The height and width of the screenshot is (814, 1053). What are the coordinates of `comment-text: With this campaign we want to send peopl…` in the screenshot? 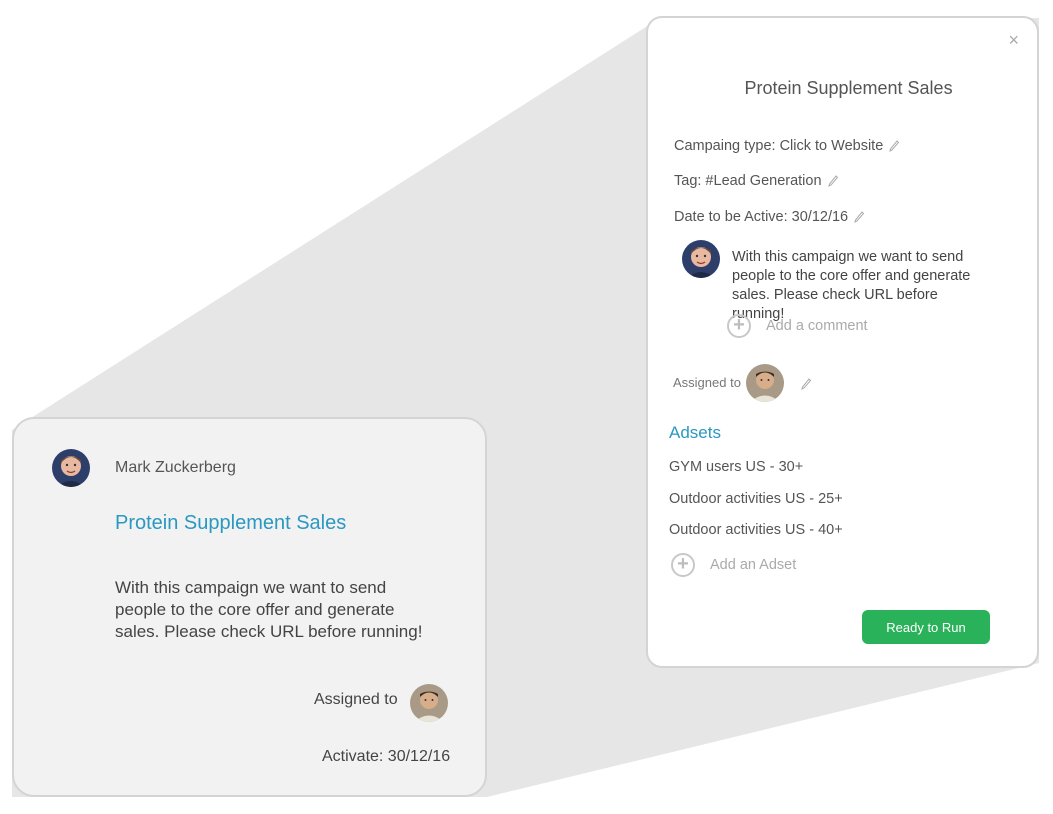 It's located at (851, 285).